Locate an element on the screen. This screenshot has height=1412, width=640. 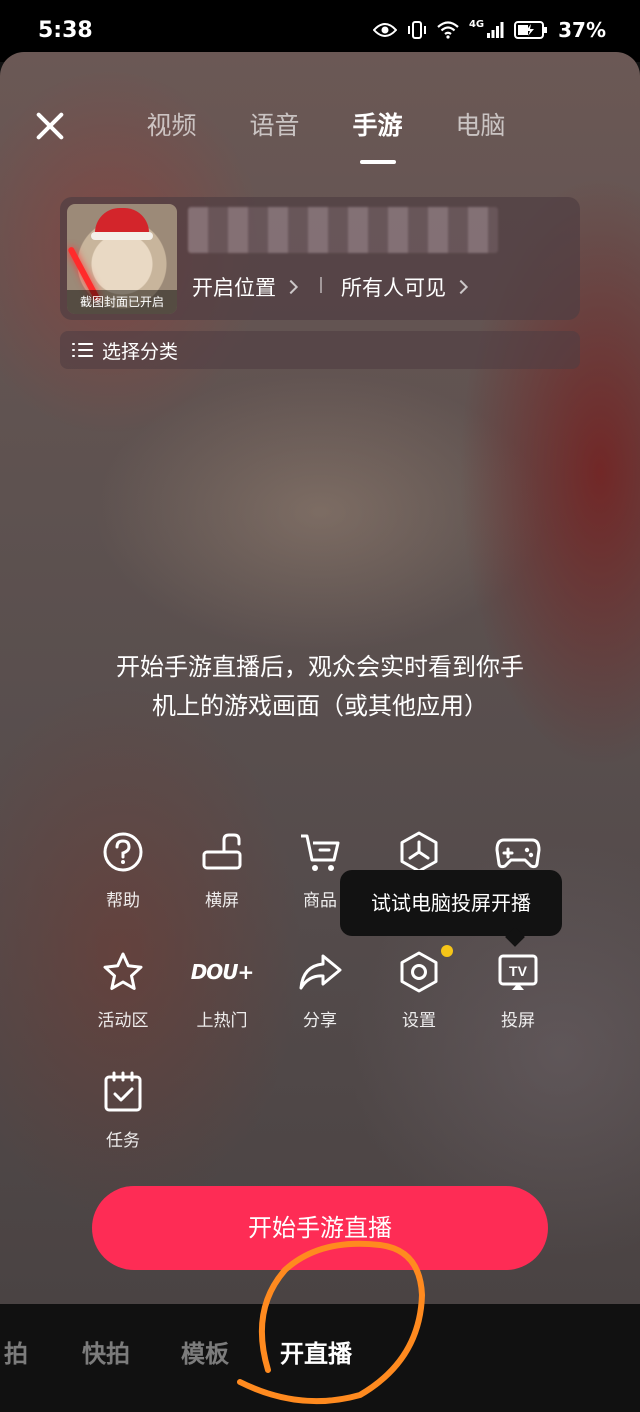
tab-voice: 语音 is located at coordinates (274, 126).